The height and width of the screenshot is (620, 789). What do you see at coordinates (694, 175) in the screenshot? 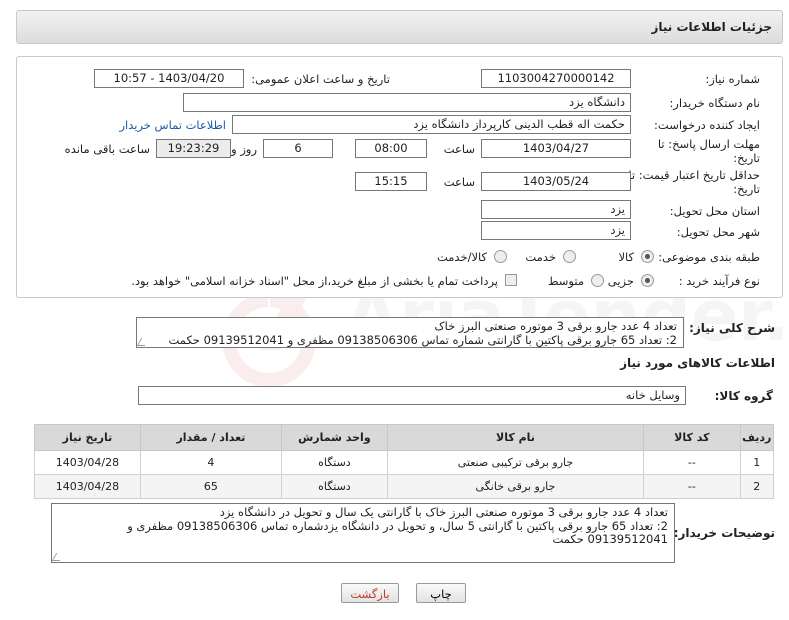
I see `validity-label: حداقل تاریخ اعتبار قیمت: تا` at bounding box center [694, 175].